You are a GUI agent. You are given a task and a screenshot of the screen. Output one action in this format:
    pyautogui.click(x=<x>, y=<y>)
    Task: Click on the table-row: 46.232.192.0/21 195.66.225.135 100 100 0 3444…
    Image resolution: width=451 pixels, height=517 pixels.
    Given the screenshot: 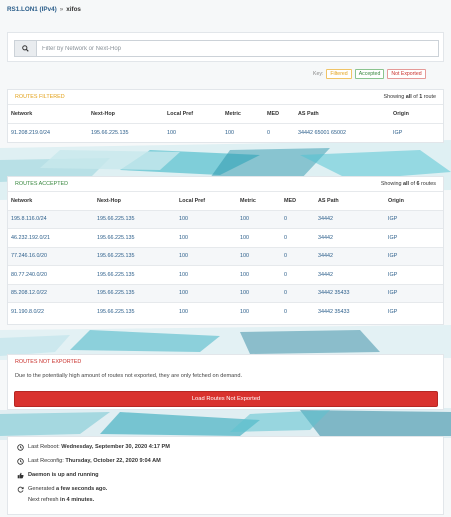 What is the action you would take?
    pyautogui.click(x=225, y=237)
    